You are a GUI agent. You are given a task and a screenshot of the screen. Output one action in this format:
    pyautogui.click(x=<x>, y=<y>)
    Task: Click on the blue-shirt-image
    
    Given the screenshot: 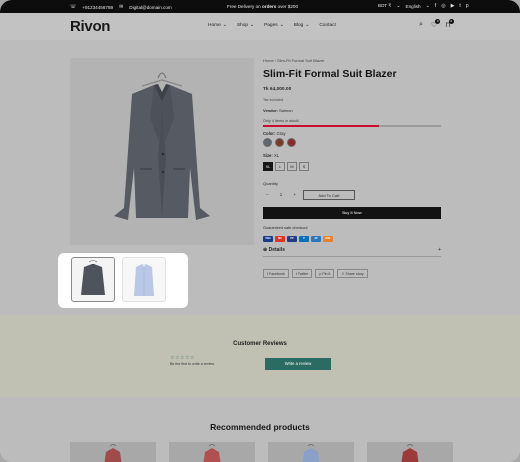 What is the action you would take?
    pyautogui.click(x=311, y=453)
    